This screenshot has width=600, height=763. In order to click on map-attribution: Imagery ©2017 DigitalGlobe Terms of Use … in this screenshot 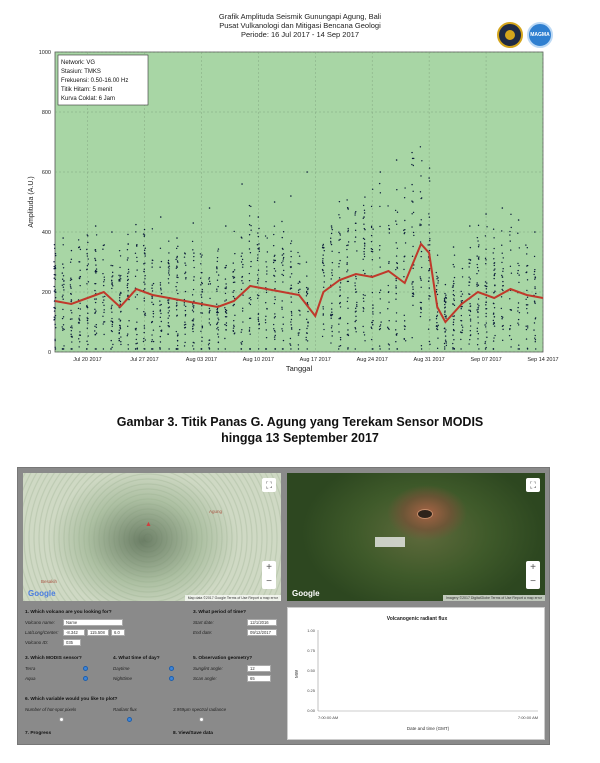, I will do `click(493, 598)`.